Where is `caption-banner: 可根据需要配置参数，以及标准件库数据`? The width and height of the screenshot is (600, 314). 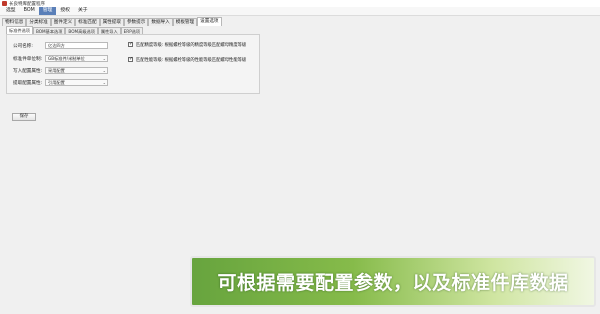 caption-banner: 可根据需要配置参数，以及标准件库数据 is located at coordinates (393, 281).